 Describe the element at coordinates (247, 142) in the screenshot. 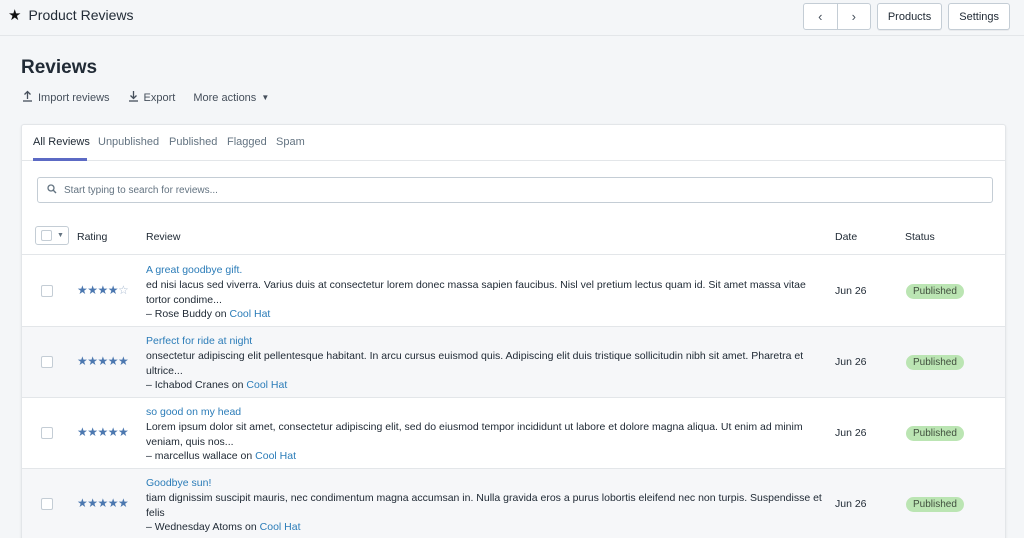

I see `tab-flagged: Flagged` at that location.